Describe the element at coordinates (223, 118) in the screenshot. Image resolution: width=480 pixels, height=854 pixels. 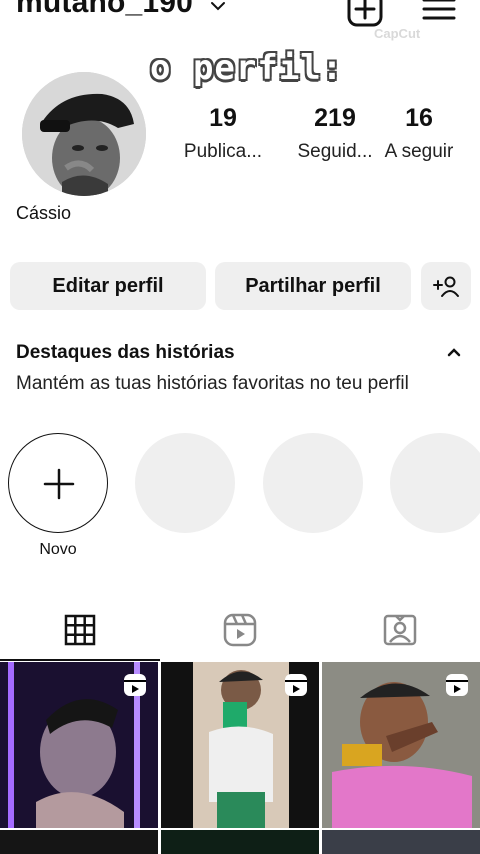
I see `posts-count: 19` at that location.